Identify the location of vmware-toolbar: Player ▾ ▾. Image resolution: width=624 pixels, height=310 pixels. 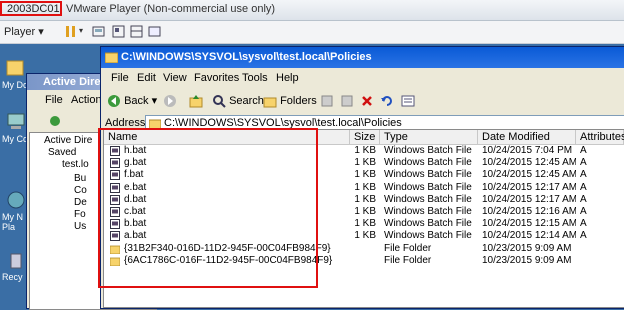
(312, 32).